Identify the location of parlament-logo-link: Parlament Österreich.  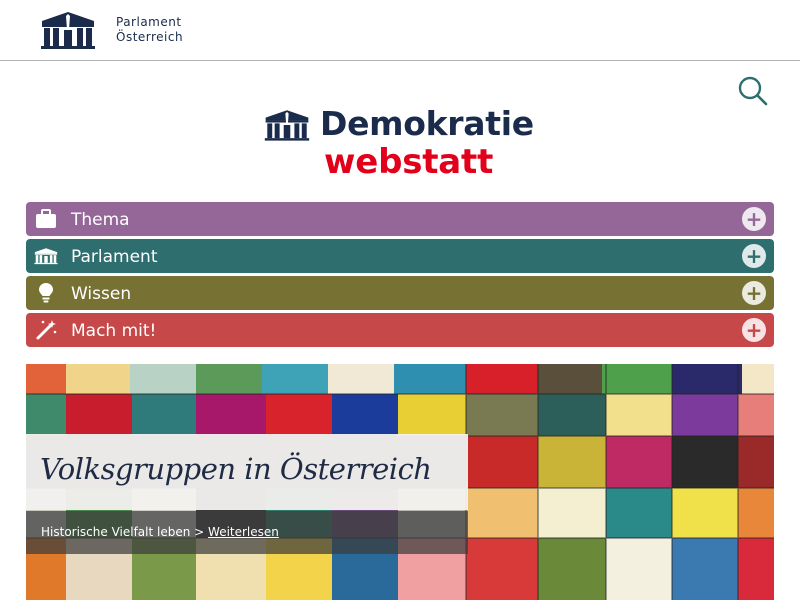
(111, 30).